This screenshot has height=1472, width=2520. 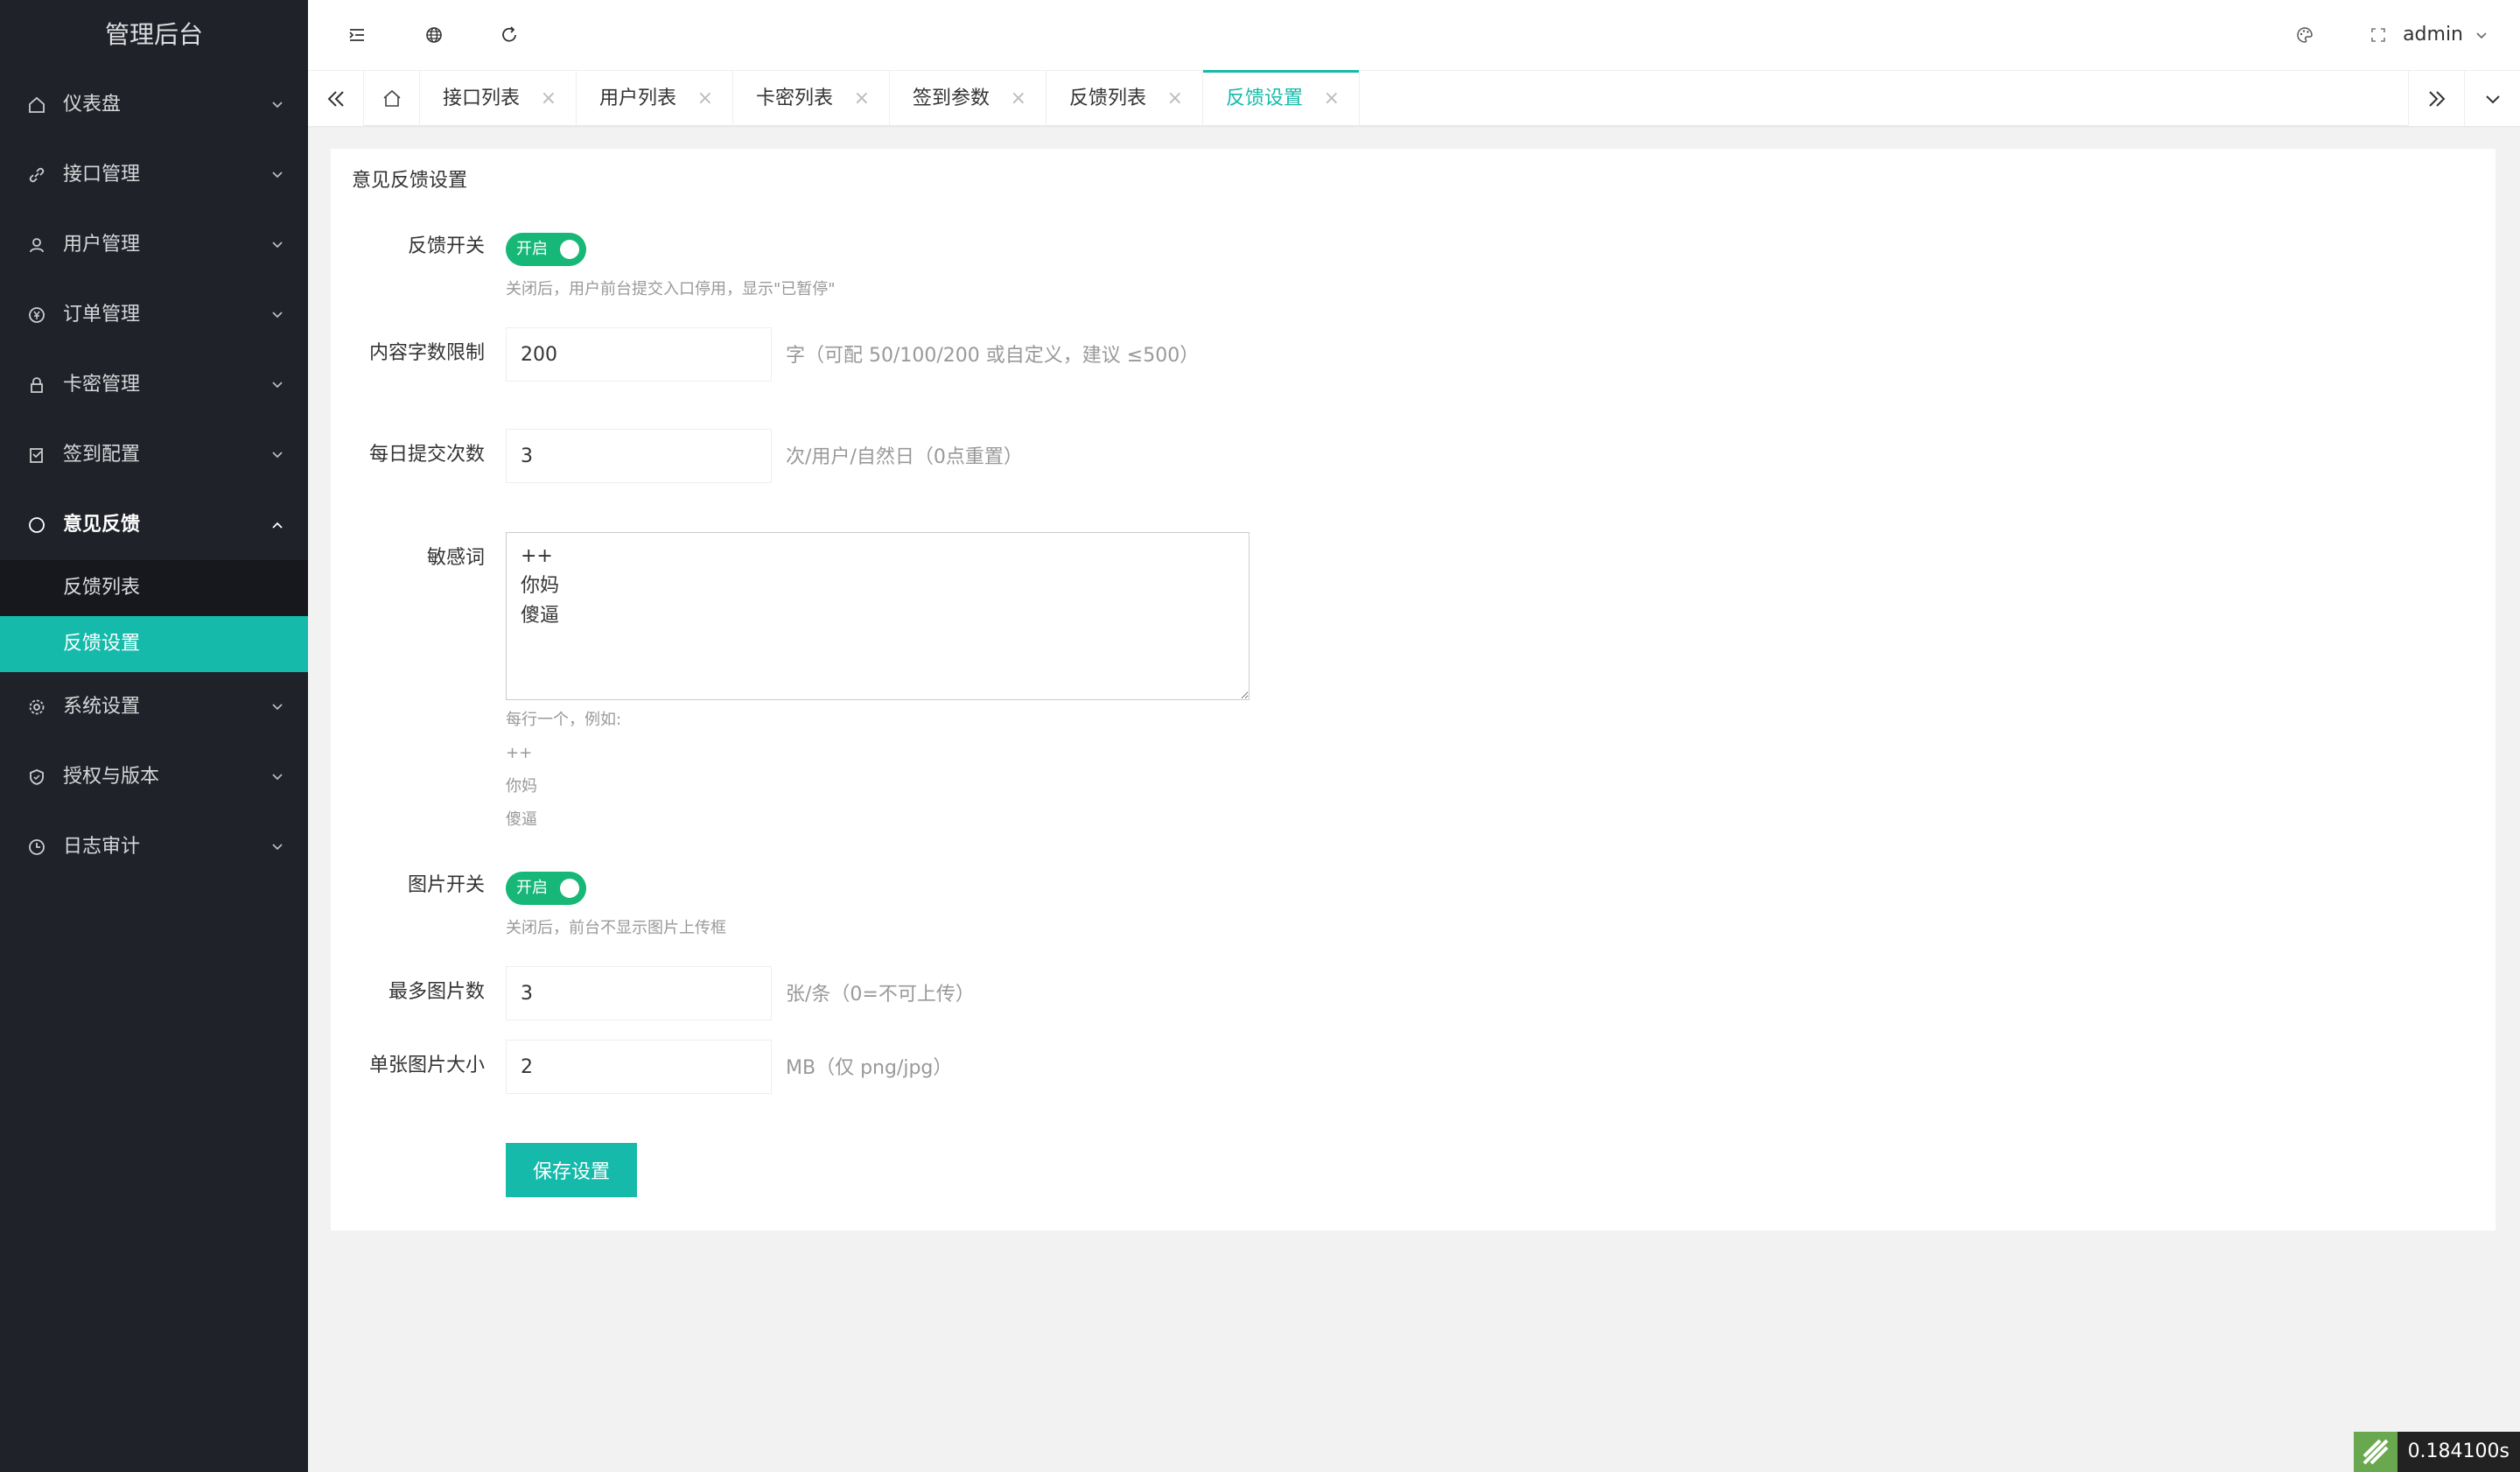 What do you see at coordinates (795, 98) in the screenshot?
I see `tab-label: 卡密列表` at bounding box center [795, 98].